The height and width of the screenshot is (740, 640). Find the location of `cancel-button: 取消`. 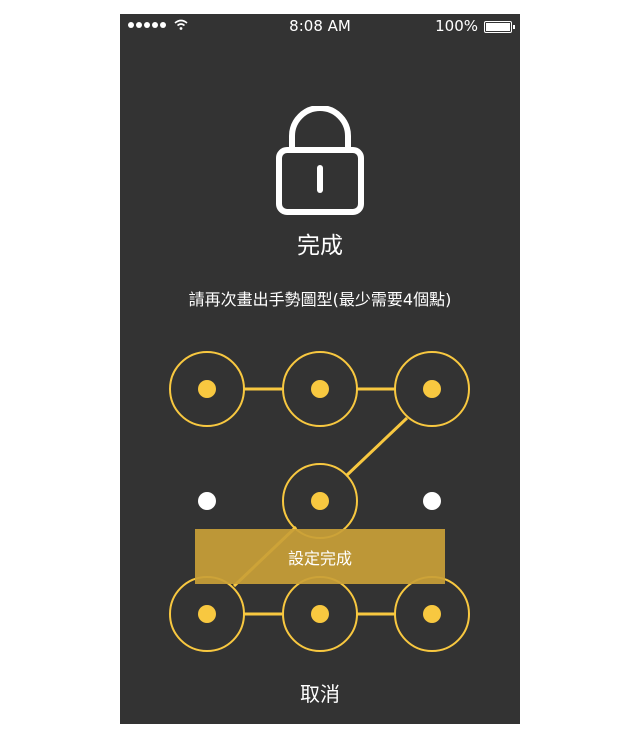

cancel-button: 取消 is located at coordinates (320, 692).